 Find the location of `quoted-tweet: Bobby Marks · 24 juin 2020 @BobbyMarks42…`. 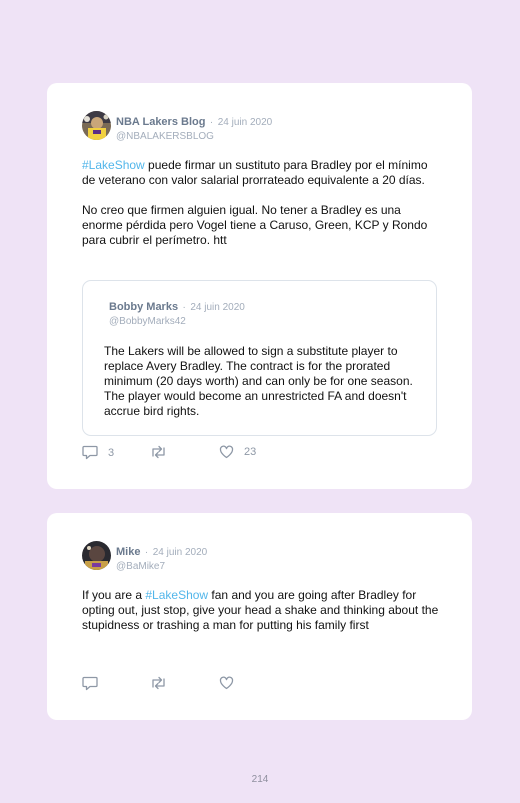

quoted-tweet: Bobby Marks · 24 juin 2020 @BobbyMarks42… is located at coordinates (259, 358).